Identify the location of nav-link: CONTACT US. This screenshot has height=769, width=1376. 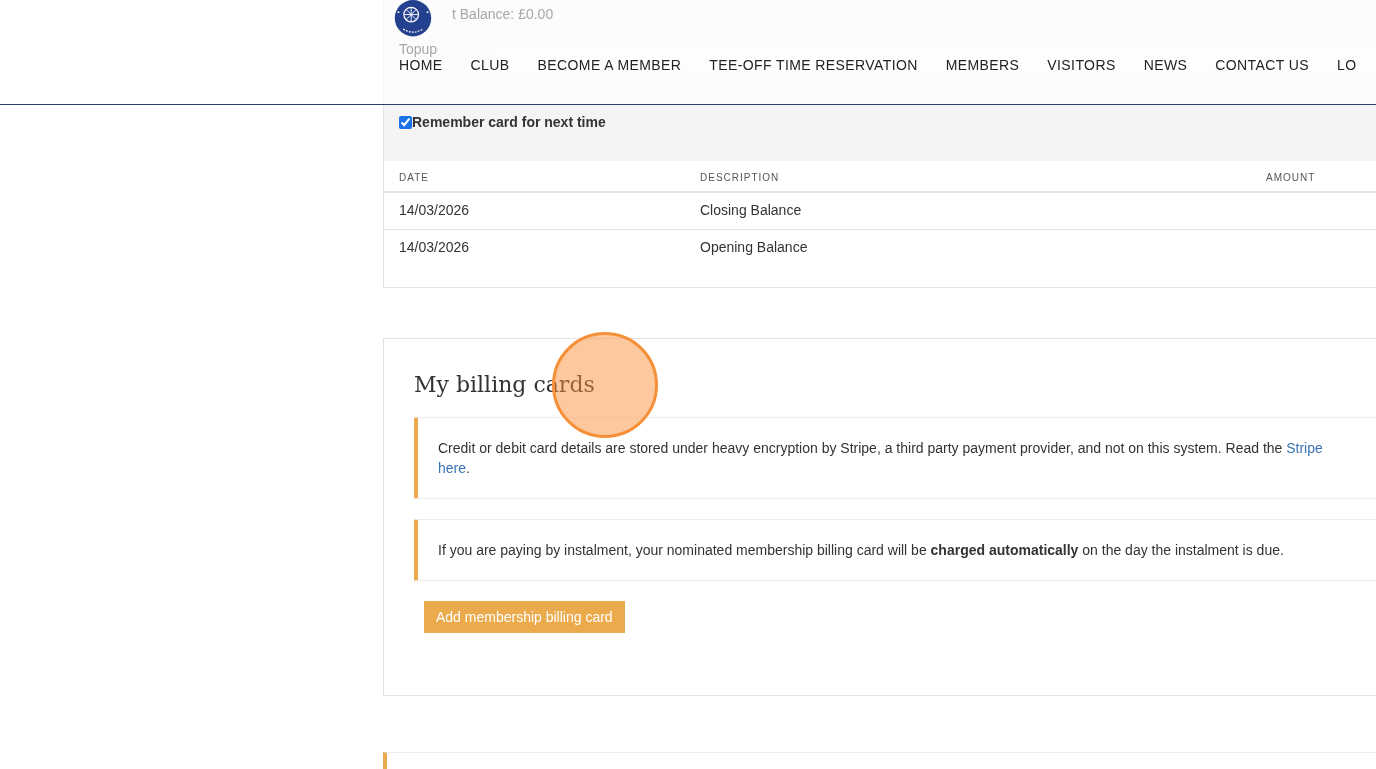
(1262, 65).